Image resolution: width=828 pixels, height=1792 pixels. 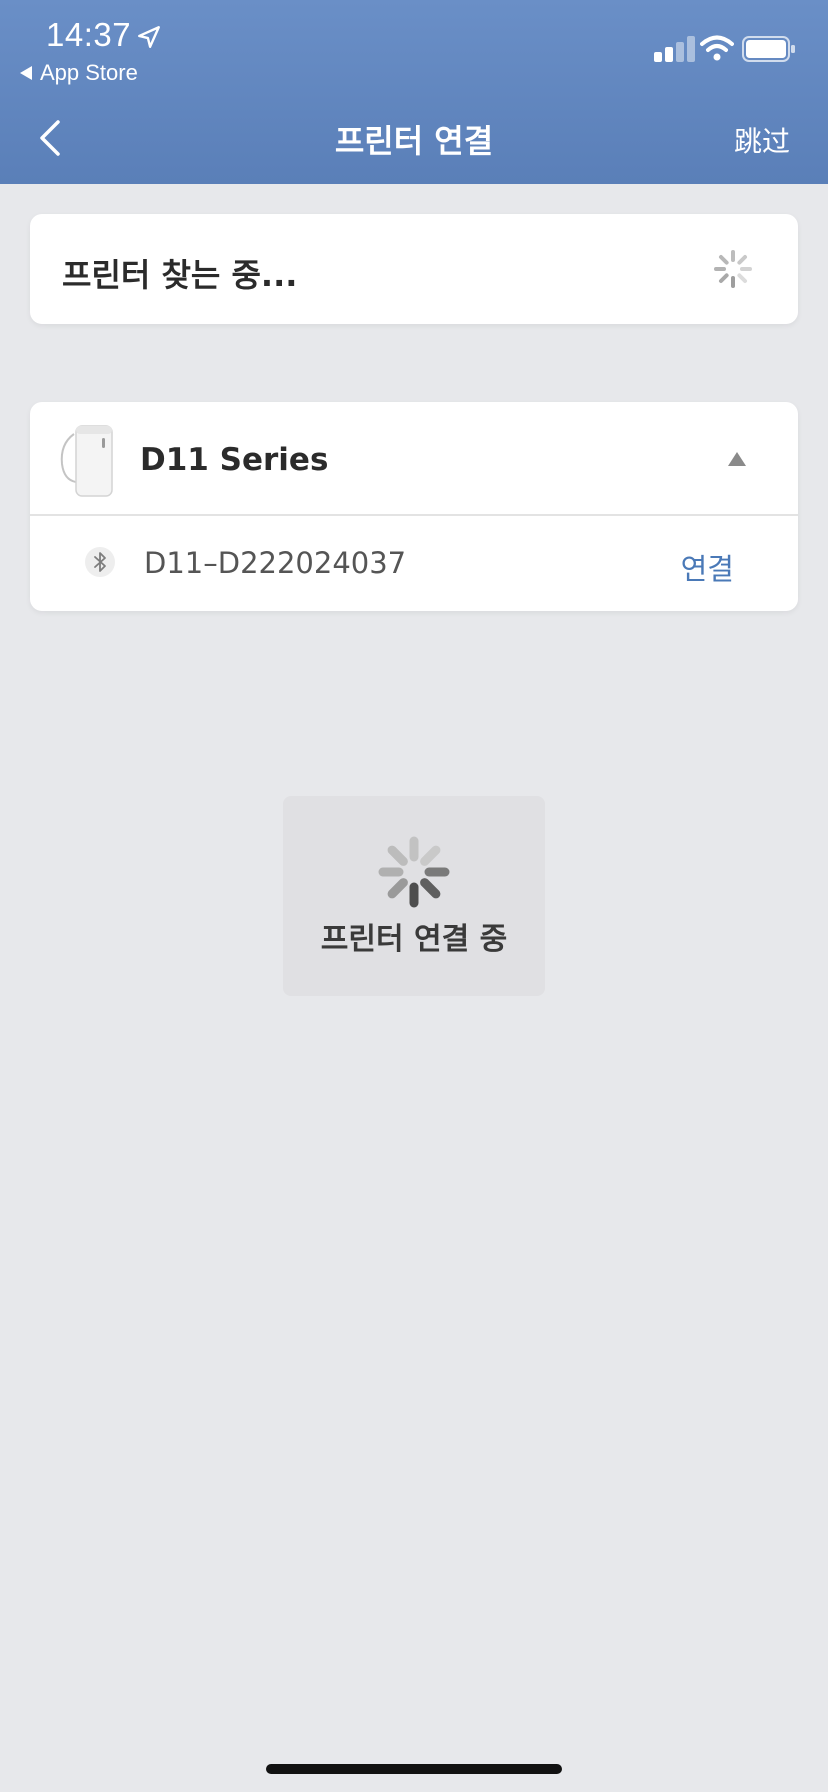 I want to click on back-app-label: App Store, so click(x=89, y=72).